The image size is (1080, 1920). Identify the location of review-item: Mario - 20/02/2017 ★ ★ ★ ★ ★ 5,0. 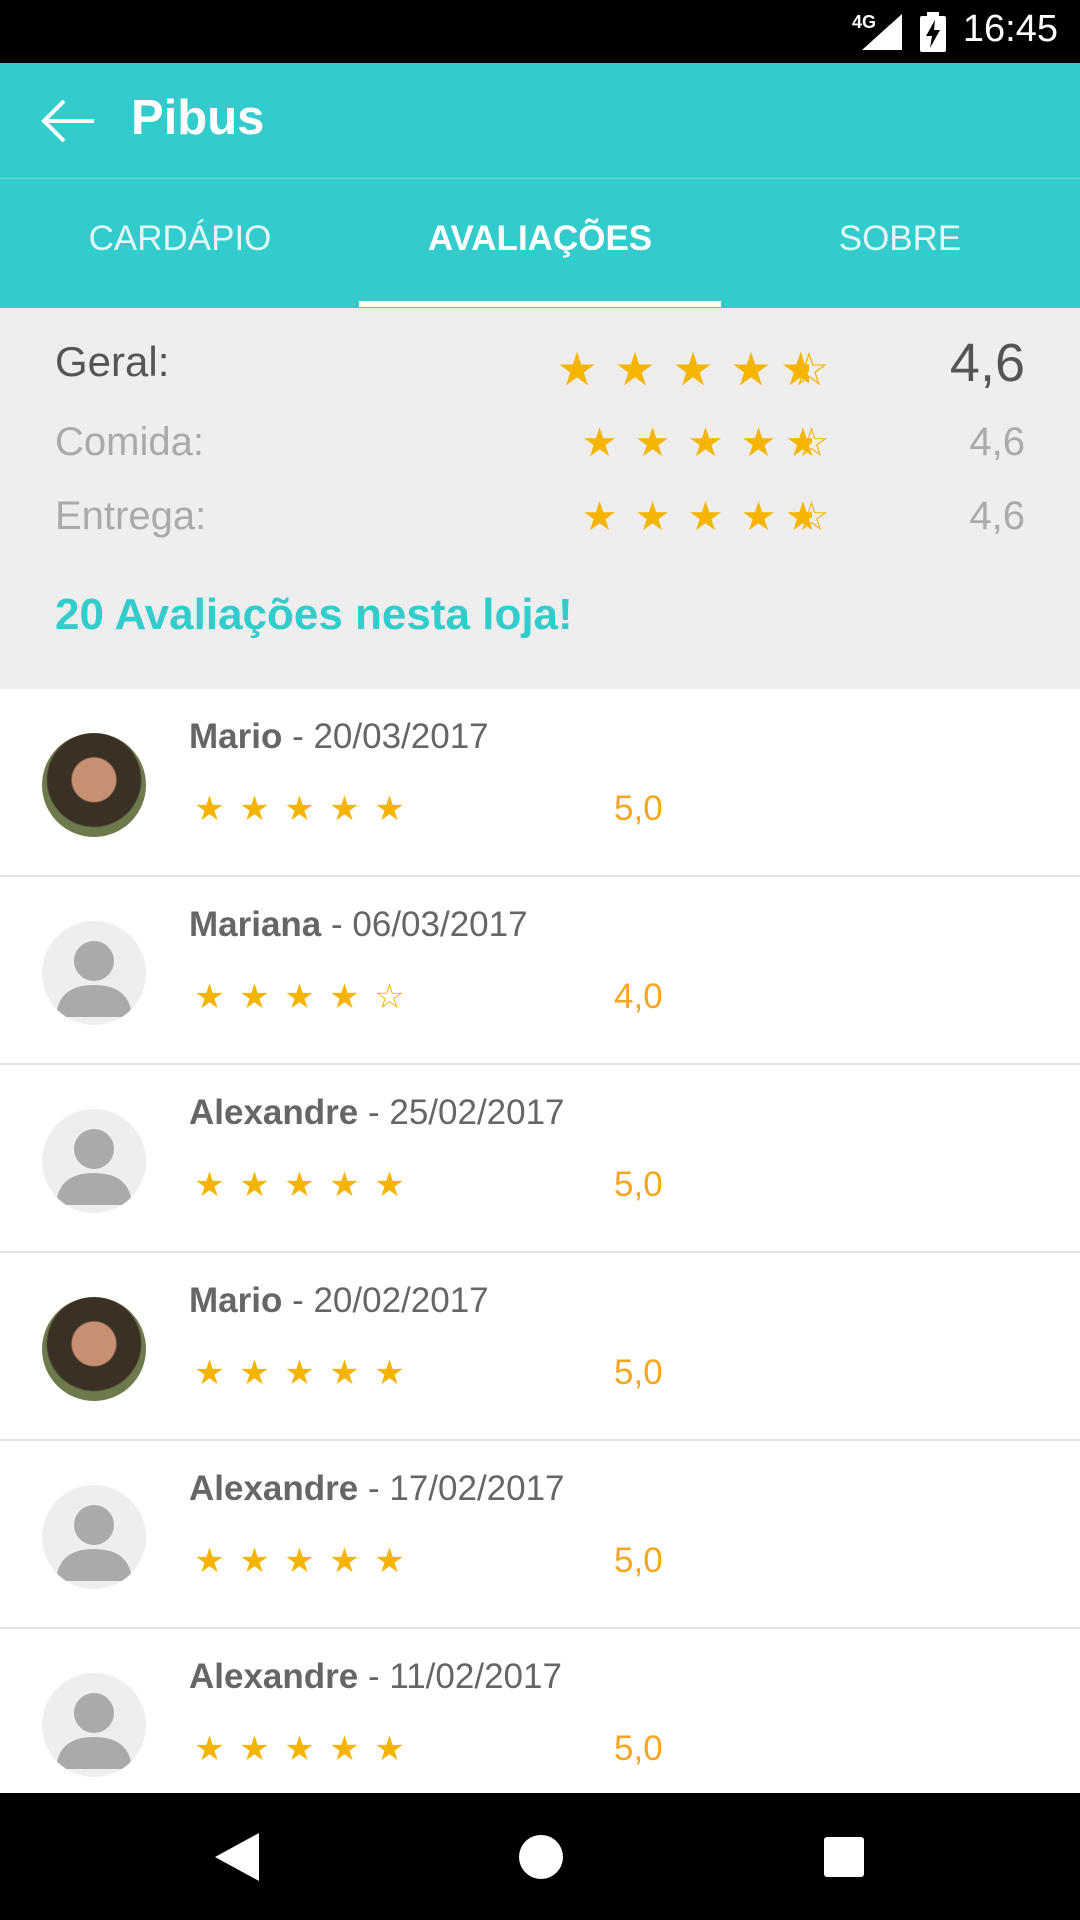
(540, 1347).